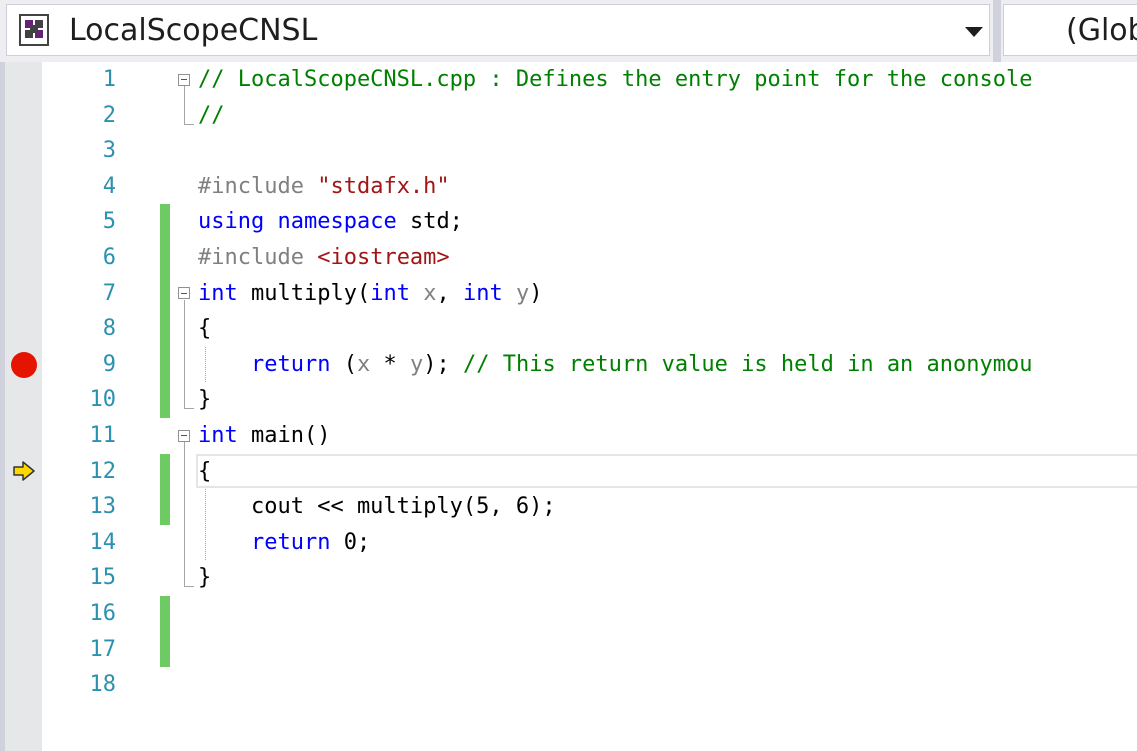 The height and width of the screenshot is (751, 1137). What do you see at coordinates (589, 543) in the screenshot?
I see `code-line: 14 return 0;` at bounding box center [589, 543].